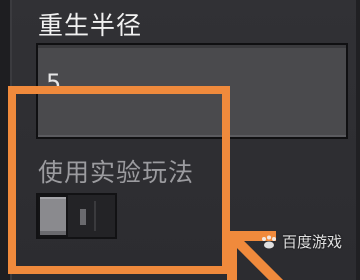 The width and height of the screenshot is (360, 280). I want to click on watermark: 百度游戏, so click(301, 241).